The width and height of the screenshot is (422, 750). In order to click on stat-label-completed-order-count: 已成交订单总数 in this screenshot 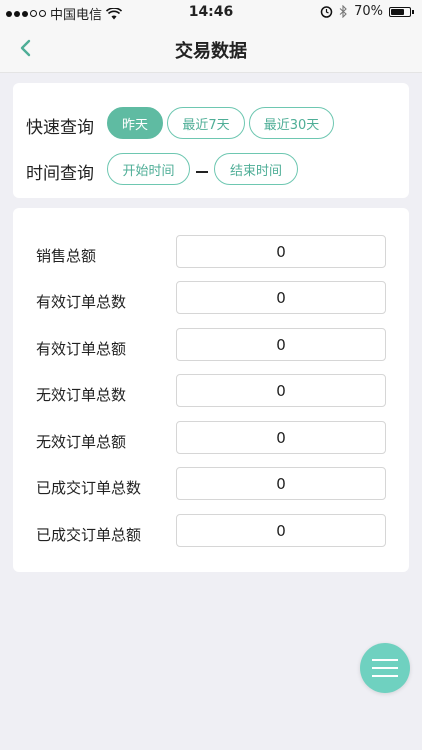, I will do `click(89, 488)`.